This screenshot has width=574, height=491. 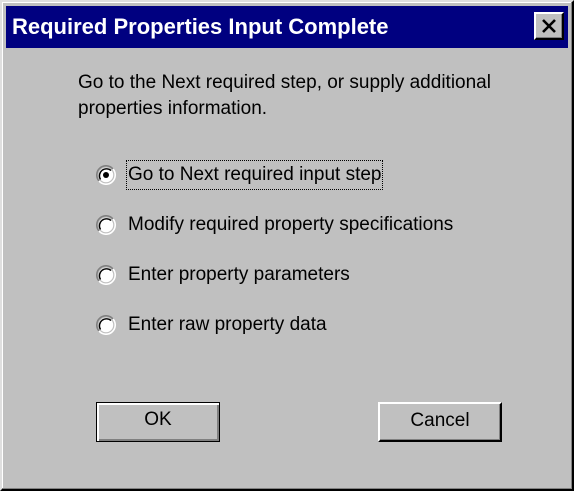 What do you see at coordinates (254, 175) in the screenshot?
I see `radio-label: Go to Next required input step` at bounding box center [254, 175].